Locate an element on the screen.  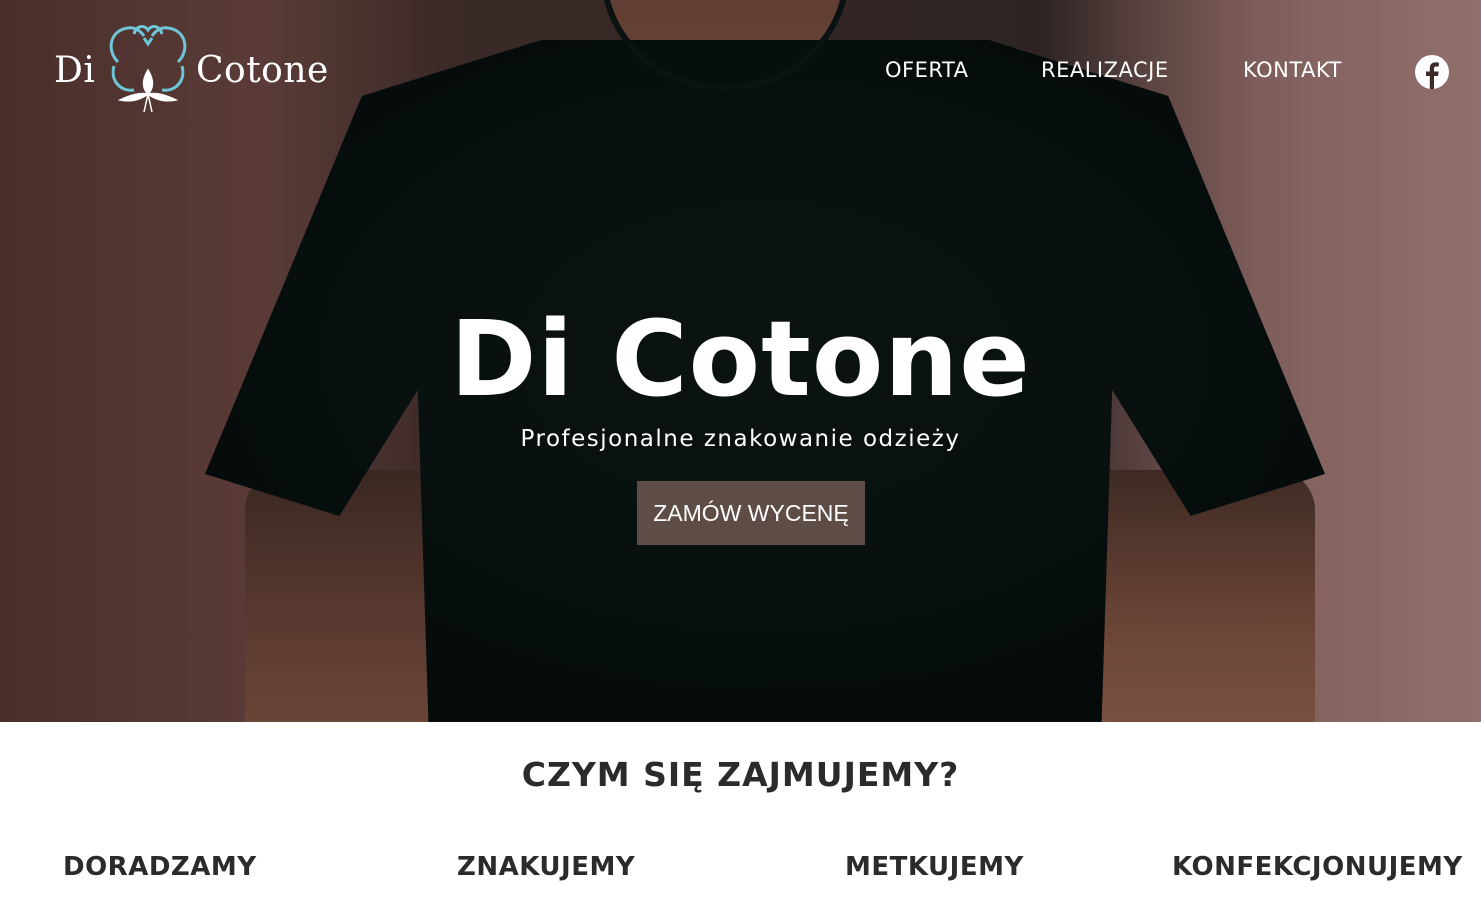
nav-item-oferta: OFERTA is located at coordinates (927, 70).